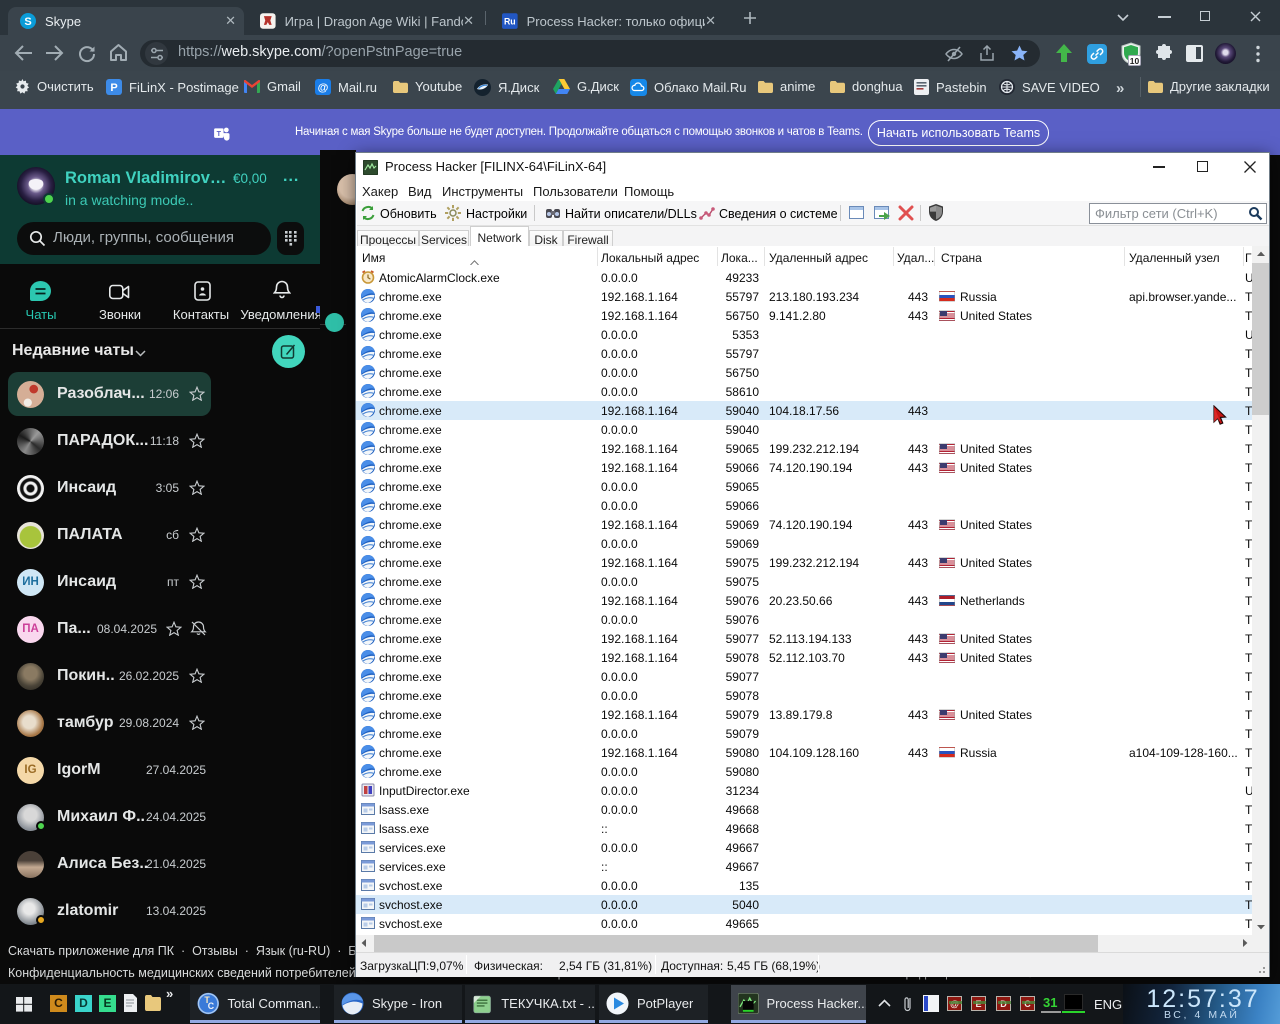  What do you see at coordinates (510, 21) in the screenshot?
I see `svg-text: Ru` at bounding box center [510, 21].